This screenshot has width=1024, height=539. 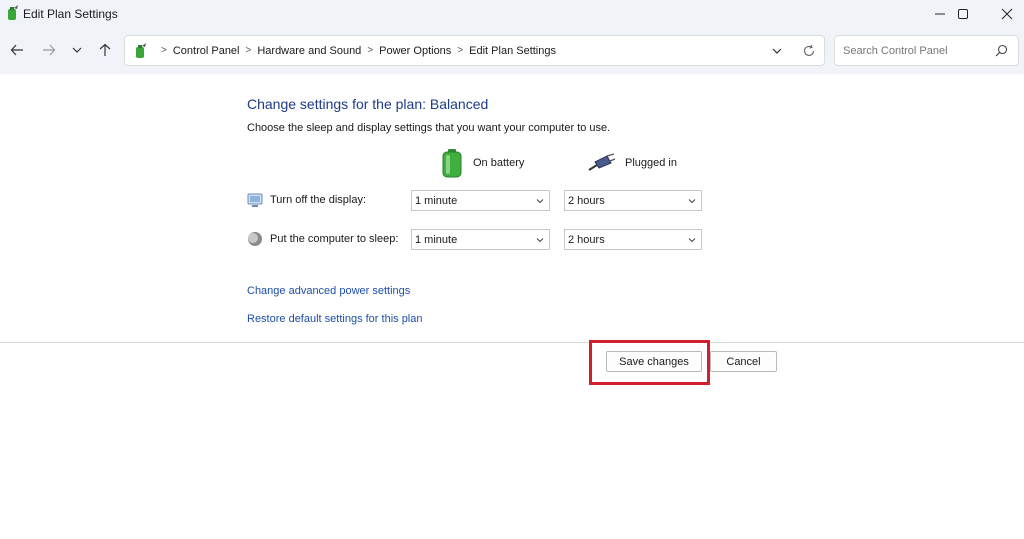 I want to click on display-battery-select: 1 minute, so click(x=480, y=200).